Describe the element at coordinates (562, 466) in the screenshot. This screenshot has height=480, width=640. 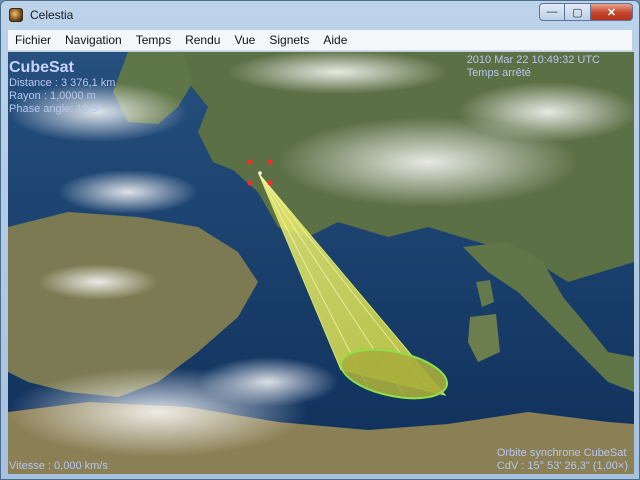
I see `field-of-view: CdV : 15° 53' 26,3" (1,00×)` at that location.